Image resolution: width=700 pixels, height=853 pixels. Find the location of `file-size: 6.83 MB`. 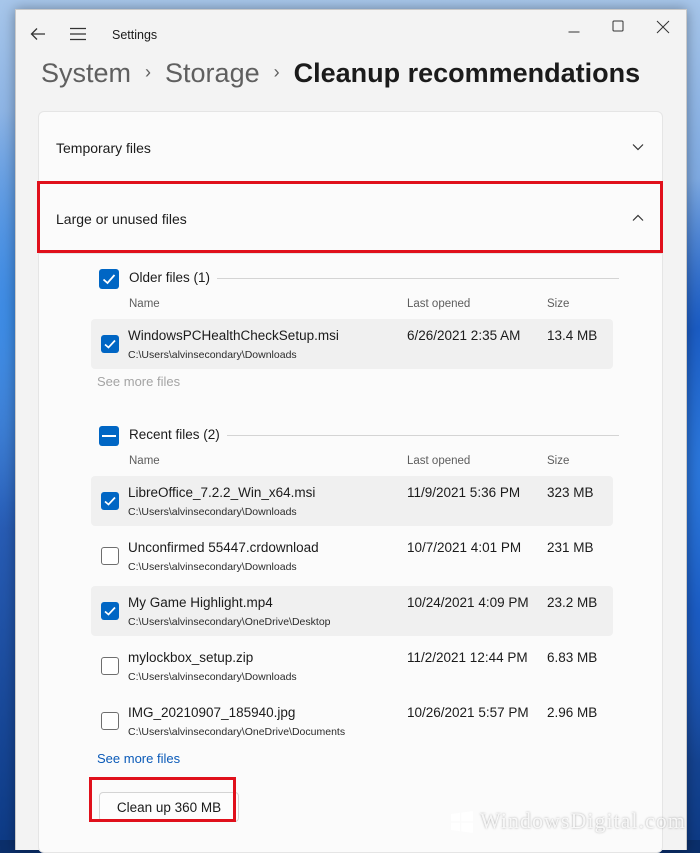

file-size: 6.83 MB is located at coordinates (572, 657).